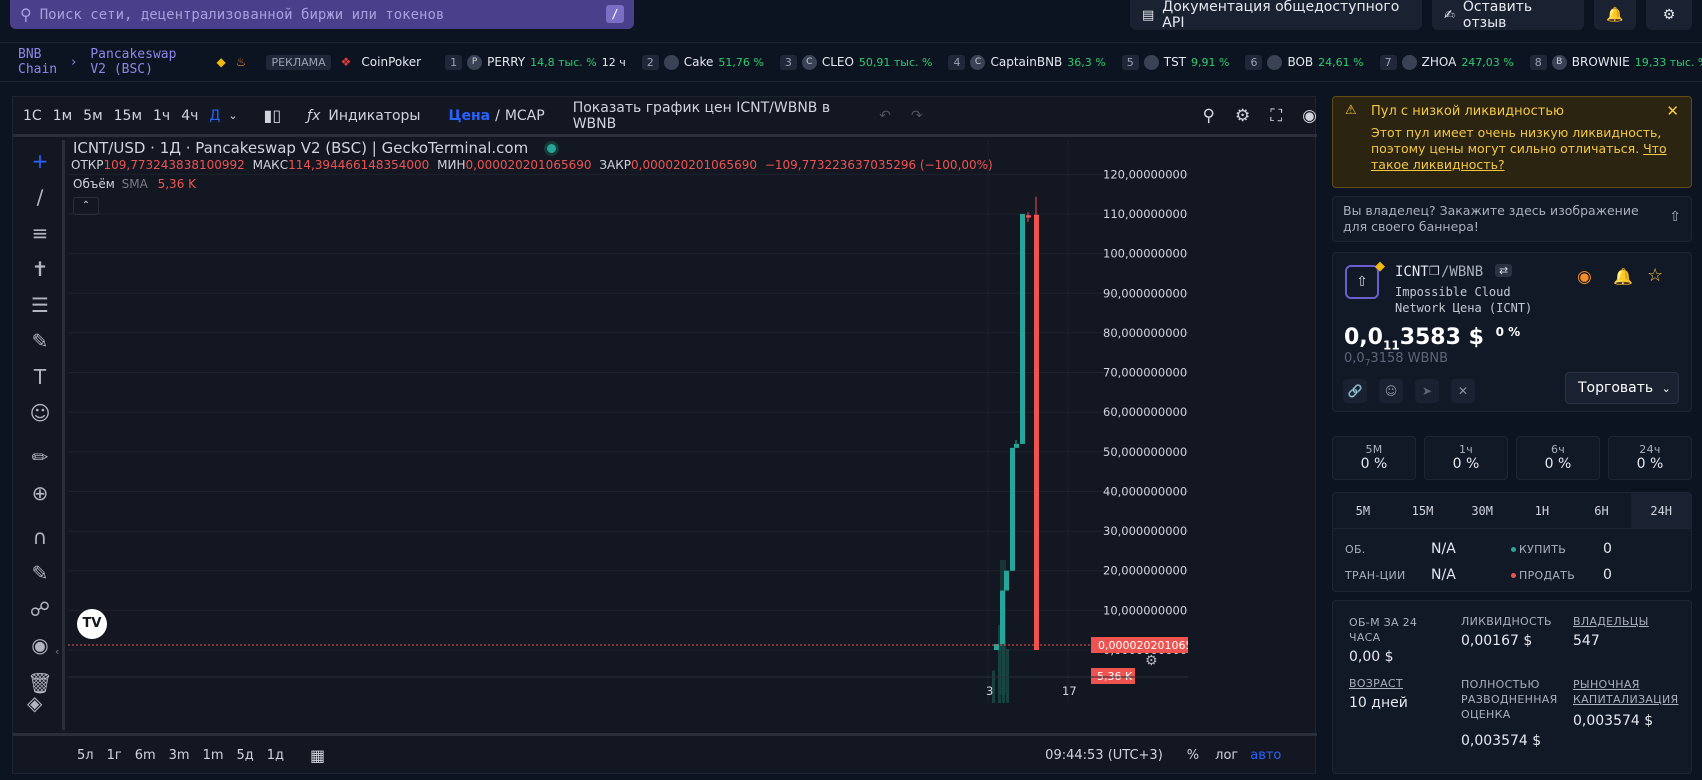 This screenshot has height=780, width=1702. What do you see at coordinates (374, 116) in the screenshot?
I see `indicators-button: Индикаторы` at bounding box center [374, 116].